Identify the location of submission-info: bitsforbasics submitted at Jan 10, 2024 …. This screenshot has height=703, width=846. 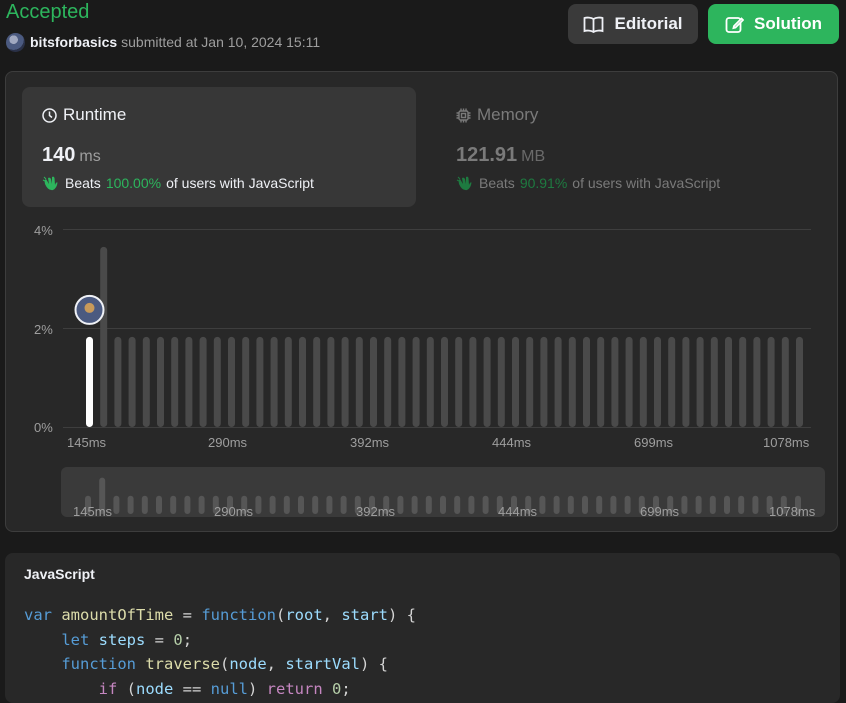
(163, 42).